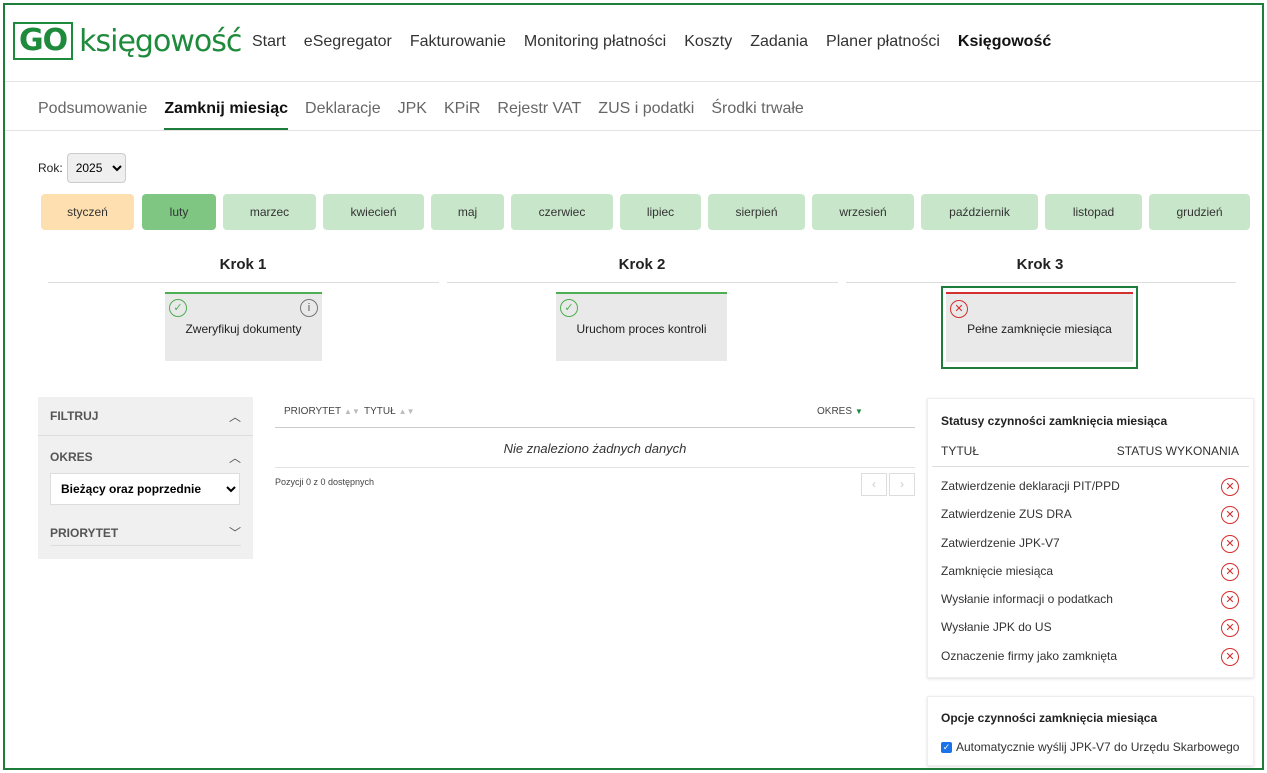 This screenshot has width=1267, height=773. What do you see at coordinates (412, 115) in the screenshot?
I see `tab-jpk: JPK` at bounding box center [412, 115].